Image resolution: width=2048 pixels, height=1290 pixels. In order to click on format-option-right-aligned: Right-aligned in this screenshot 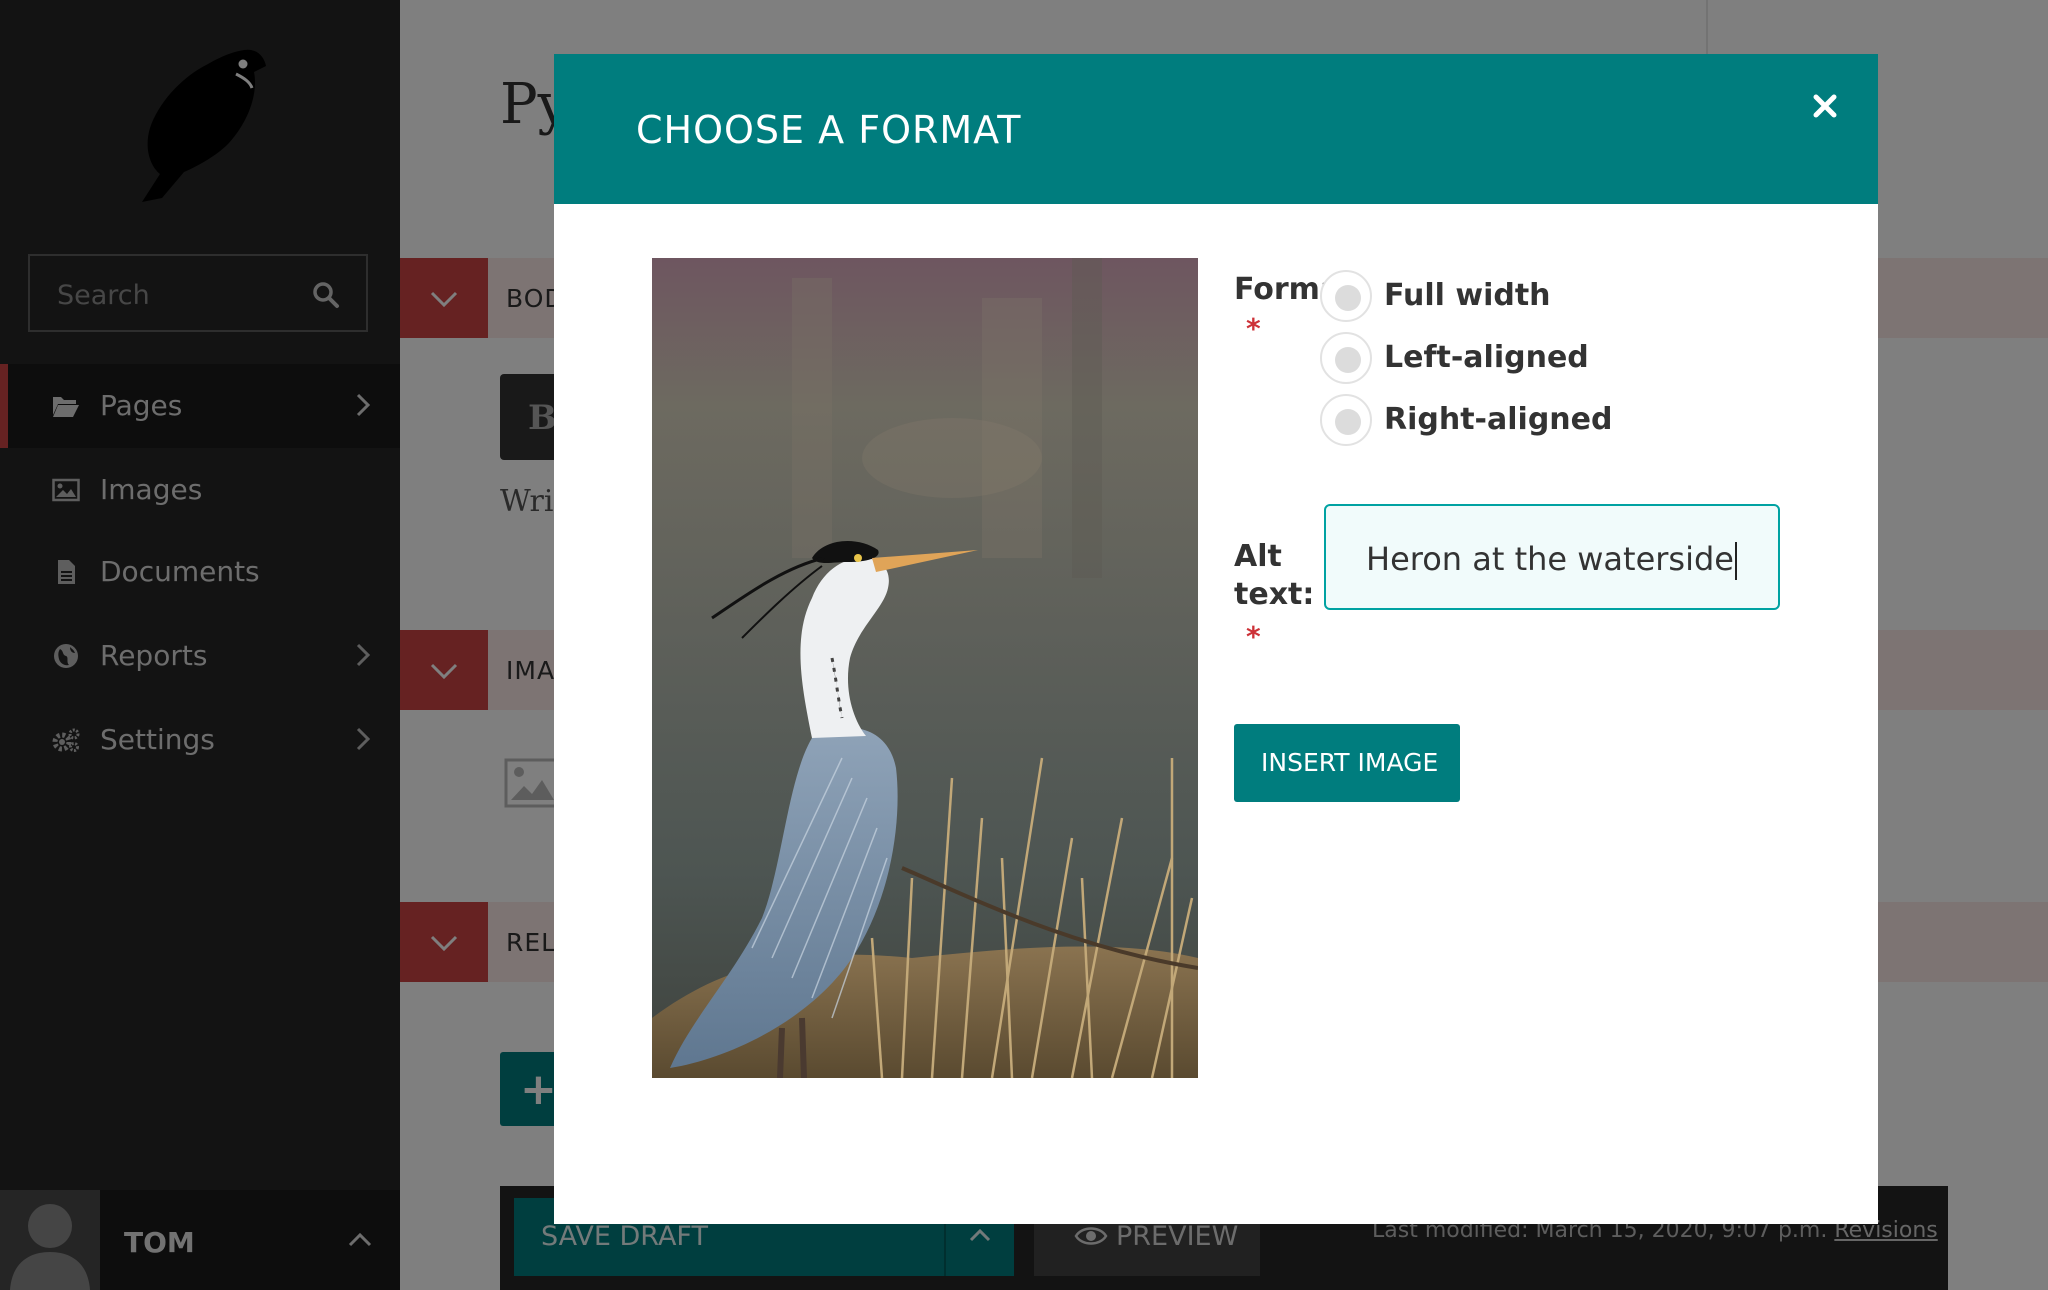, I will do `click(1520, 422)`.